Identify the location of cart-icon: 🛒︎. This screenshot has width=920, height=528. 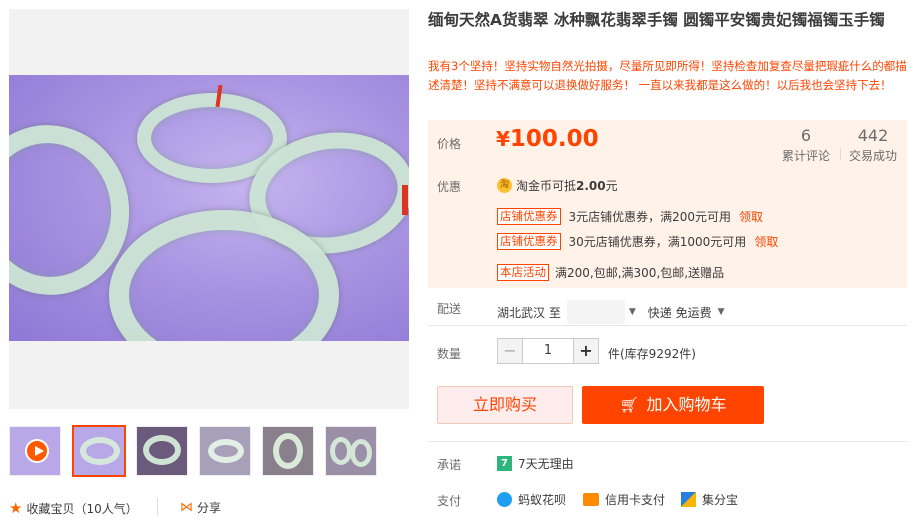
(629, 405).